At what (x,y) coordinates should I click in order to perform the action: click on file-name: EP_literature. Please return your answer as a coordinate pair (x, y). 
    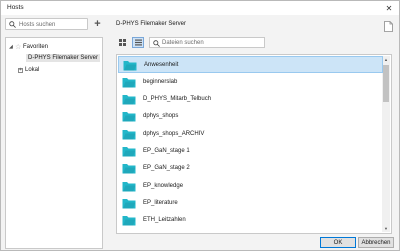
    Looking at the image, I should click on (160, 202).